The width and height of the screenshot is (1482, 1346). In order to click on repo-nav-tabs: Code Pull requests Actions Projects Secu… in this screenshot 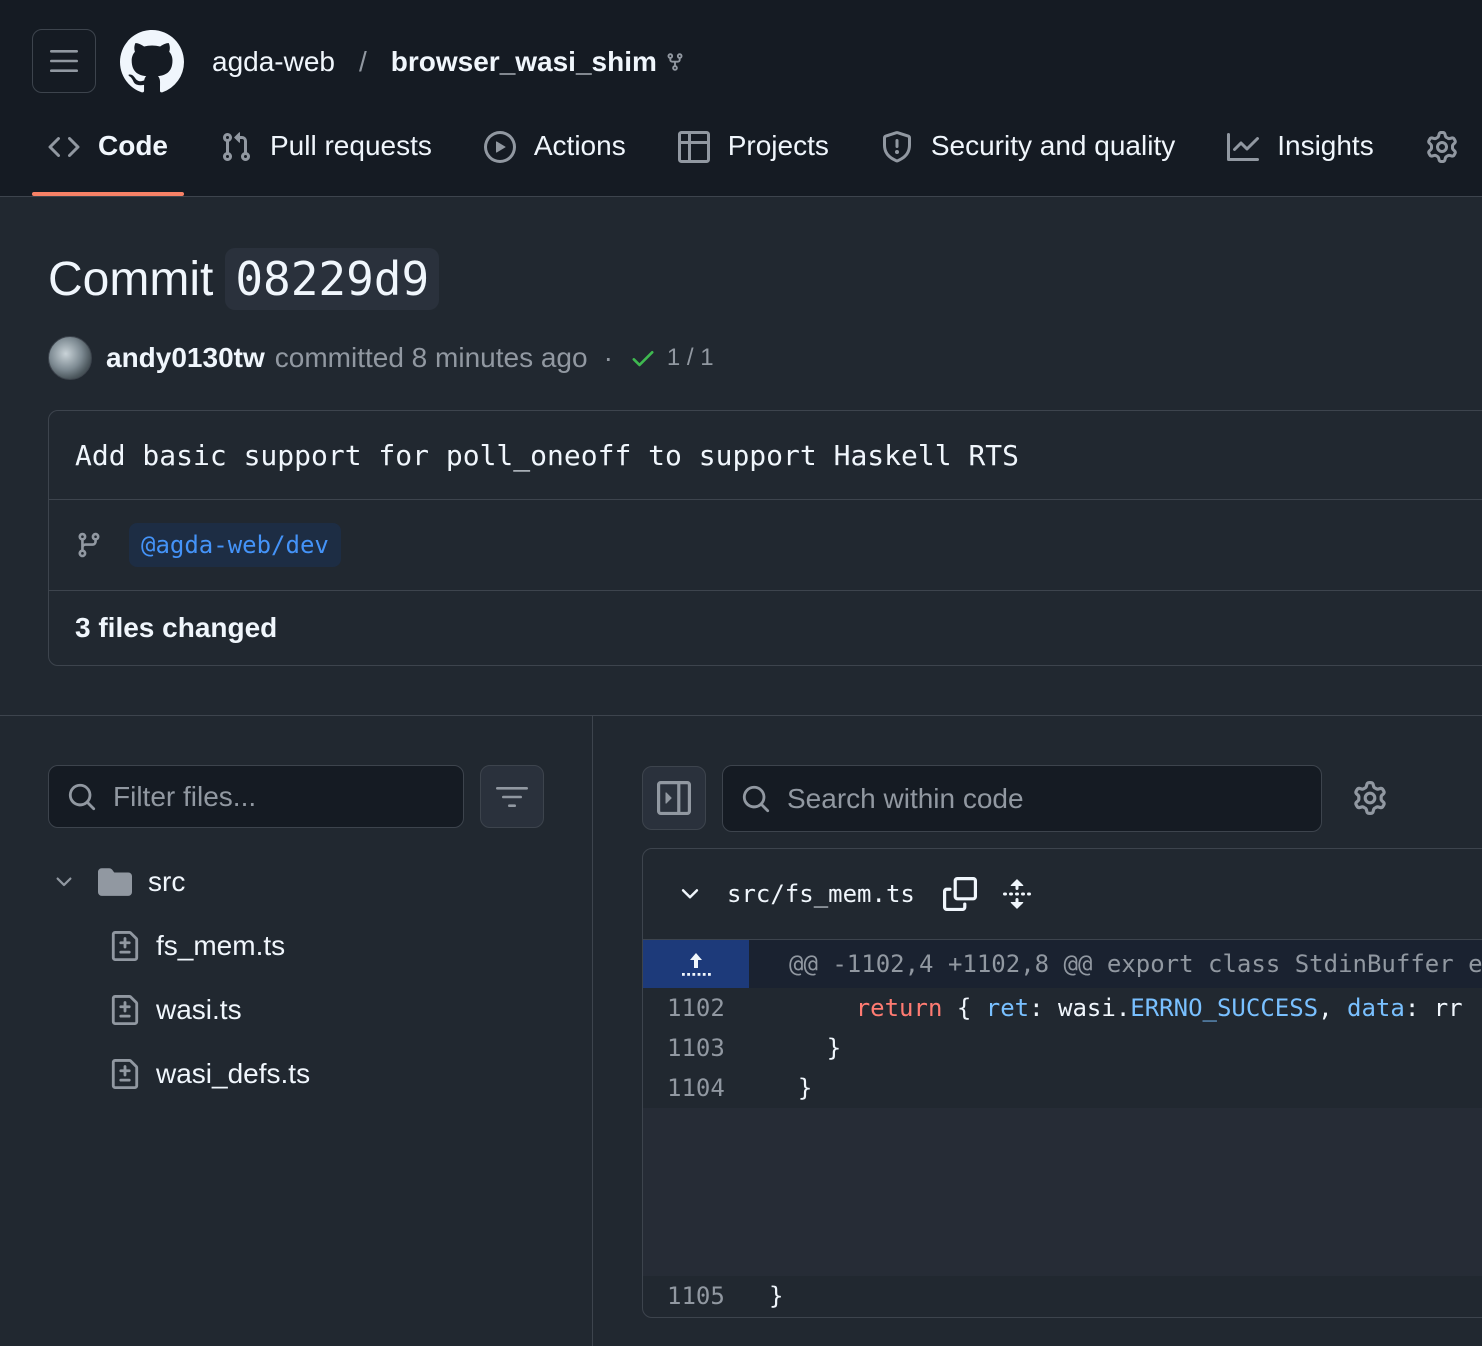, I will do `click(745, 157)`.